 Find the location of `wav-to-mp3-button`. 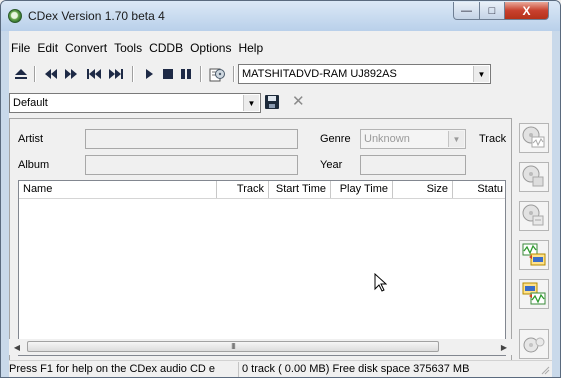

wav-to-mp3-button is located at coordinates (534, 255).